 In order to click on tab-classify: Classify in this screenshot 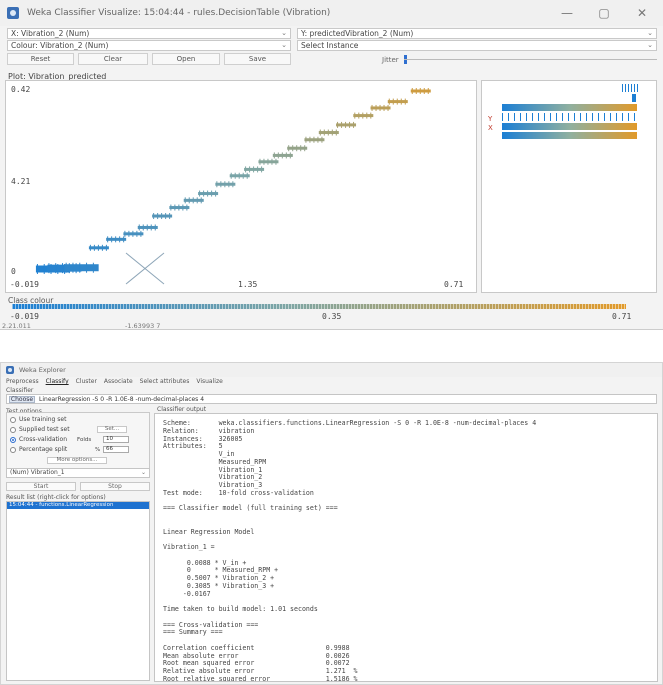, I will do `click(57, 381)`.